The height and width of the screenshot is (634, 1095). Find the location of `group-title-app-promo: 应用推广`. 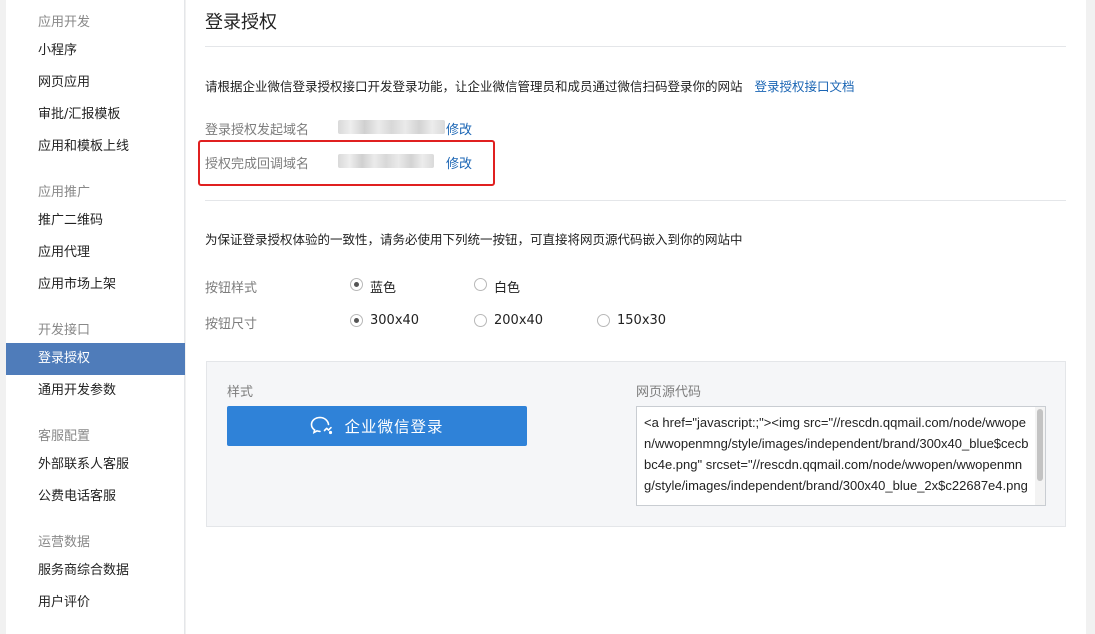

group-title-app-promo: 应用推广 is located at coordinates (64, 192).